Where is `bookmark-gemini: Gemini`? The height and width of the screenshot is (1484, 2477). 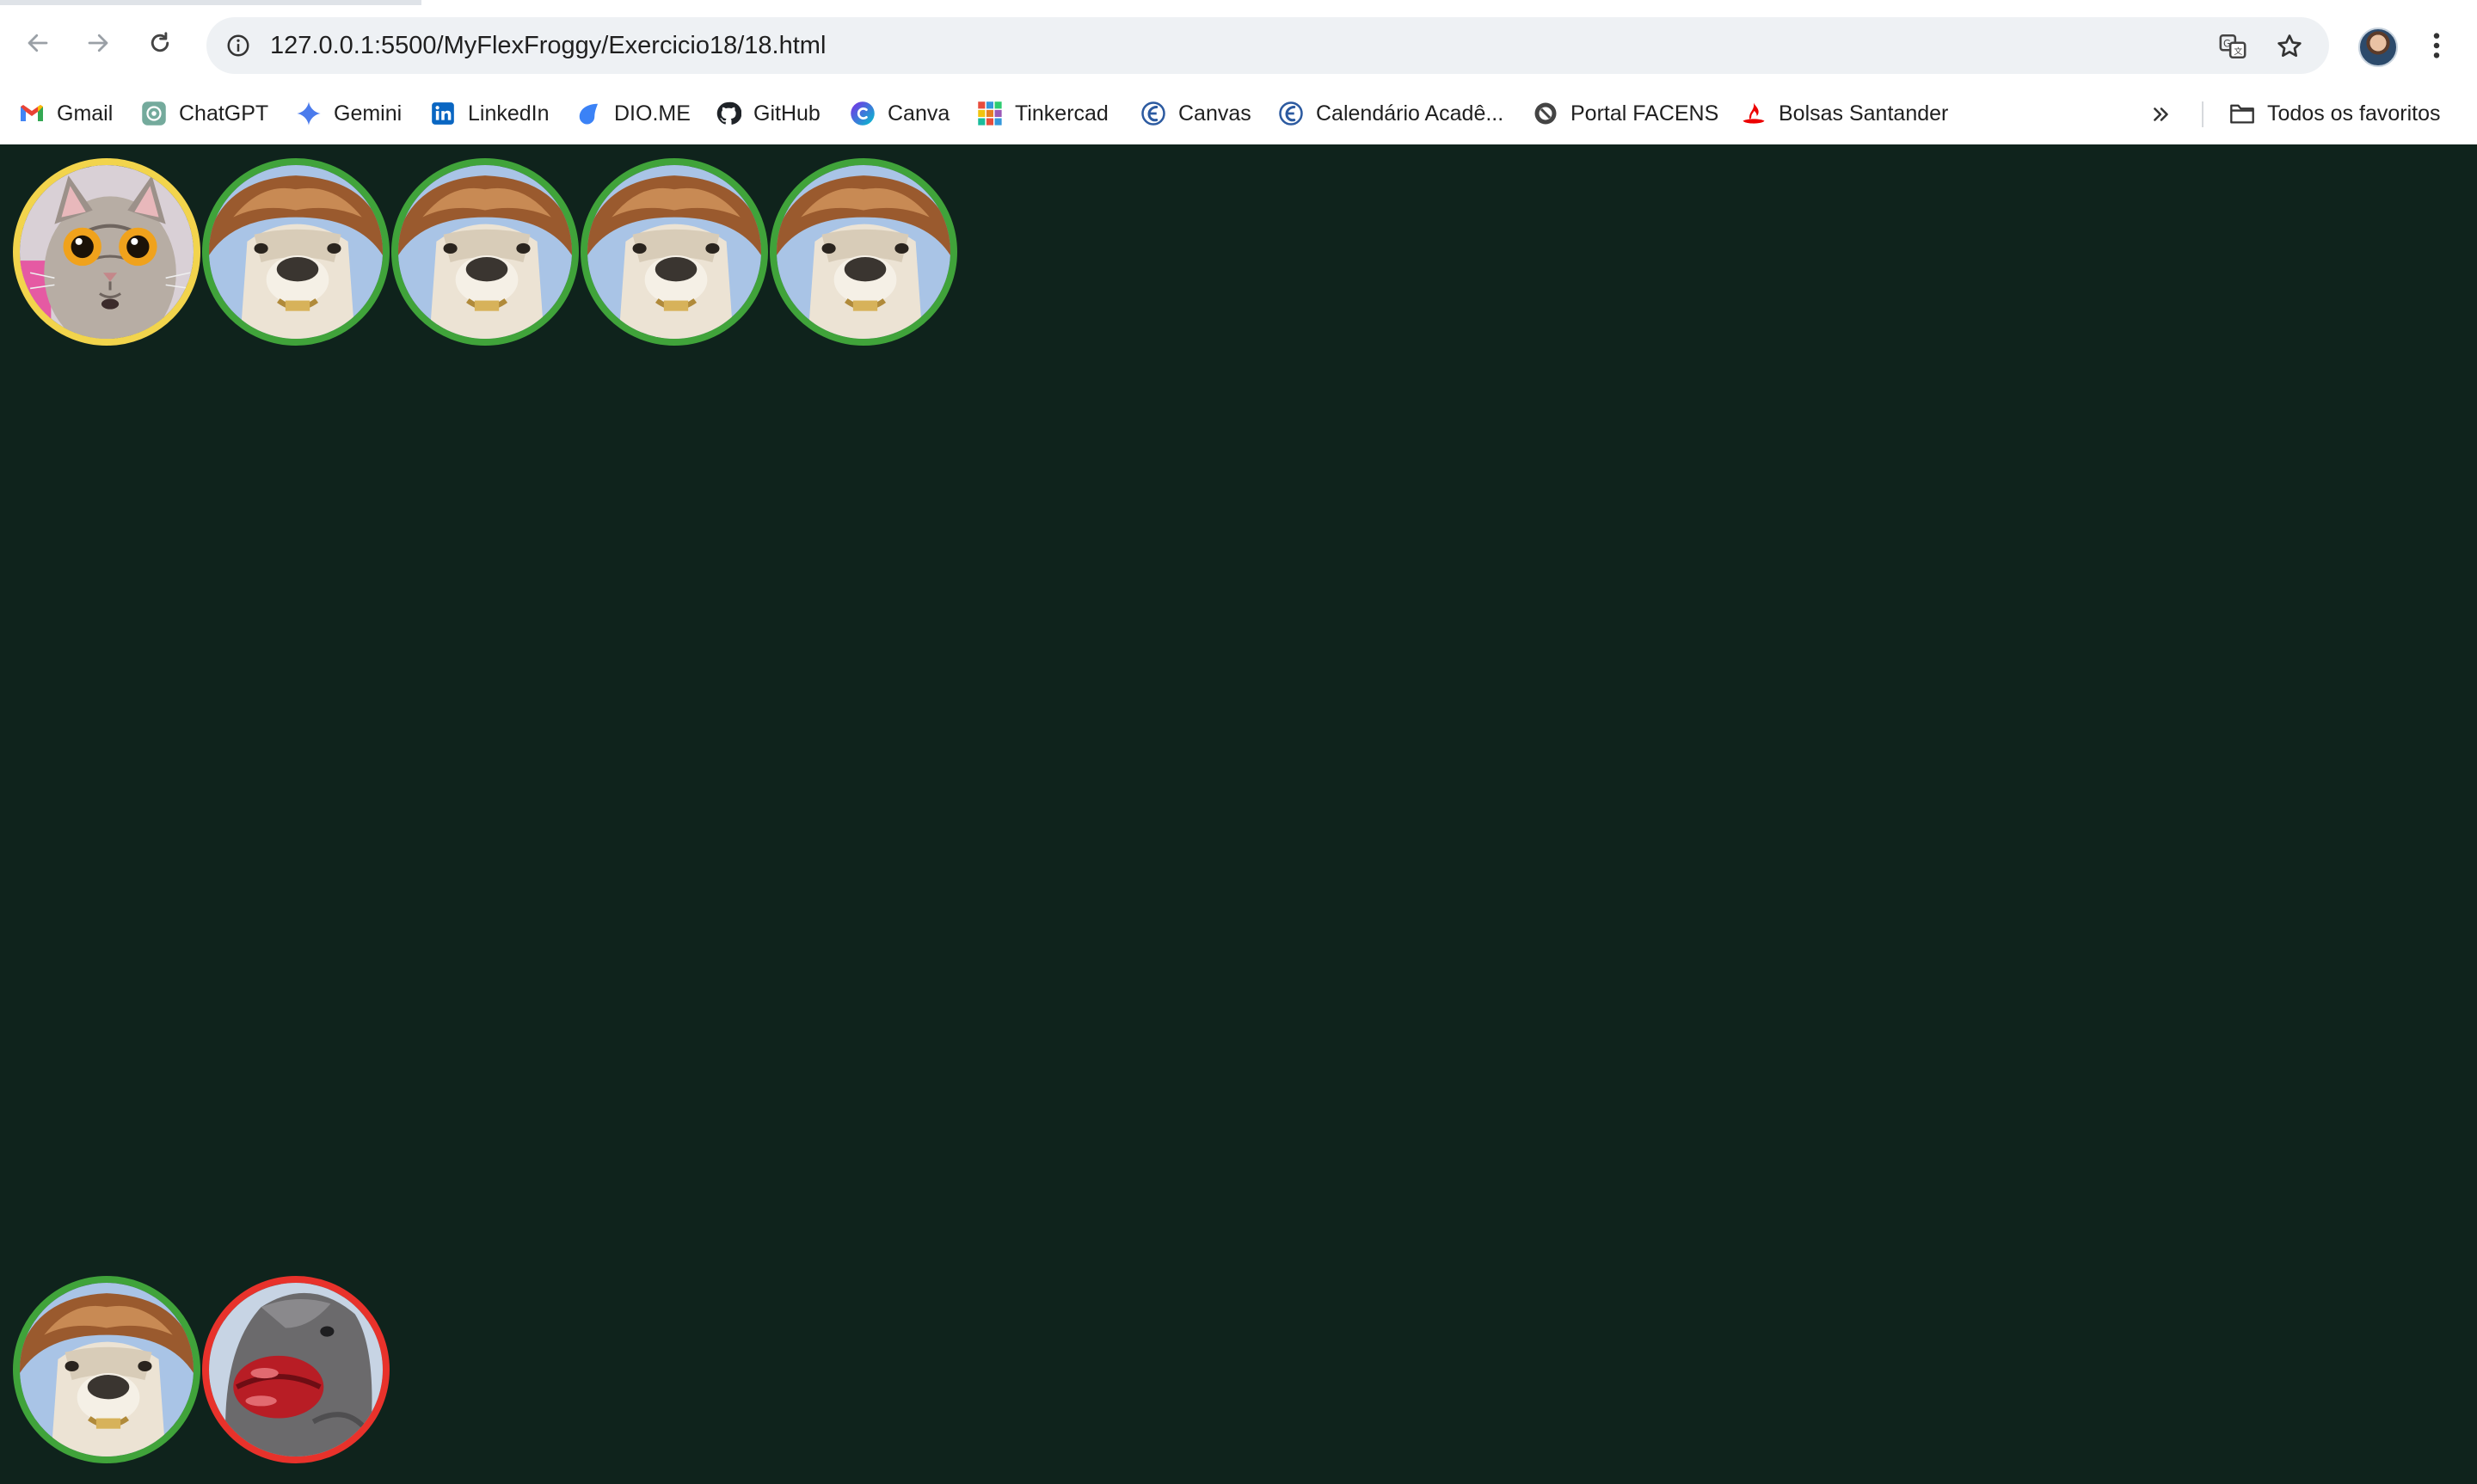
bookmark-gemini: Gemini is located at coordinates (349, 114).